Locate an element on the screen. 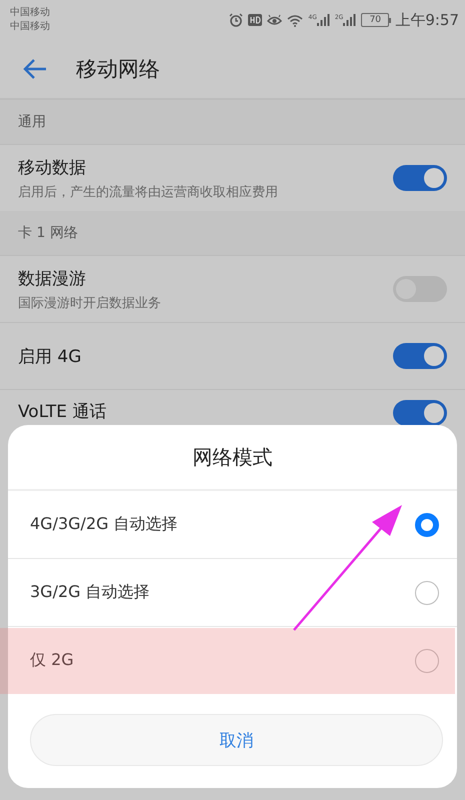 This screenshot has height=800, width=465. status-time: 上午9:57 is located at coordinates (427, 20).